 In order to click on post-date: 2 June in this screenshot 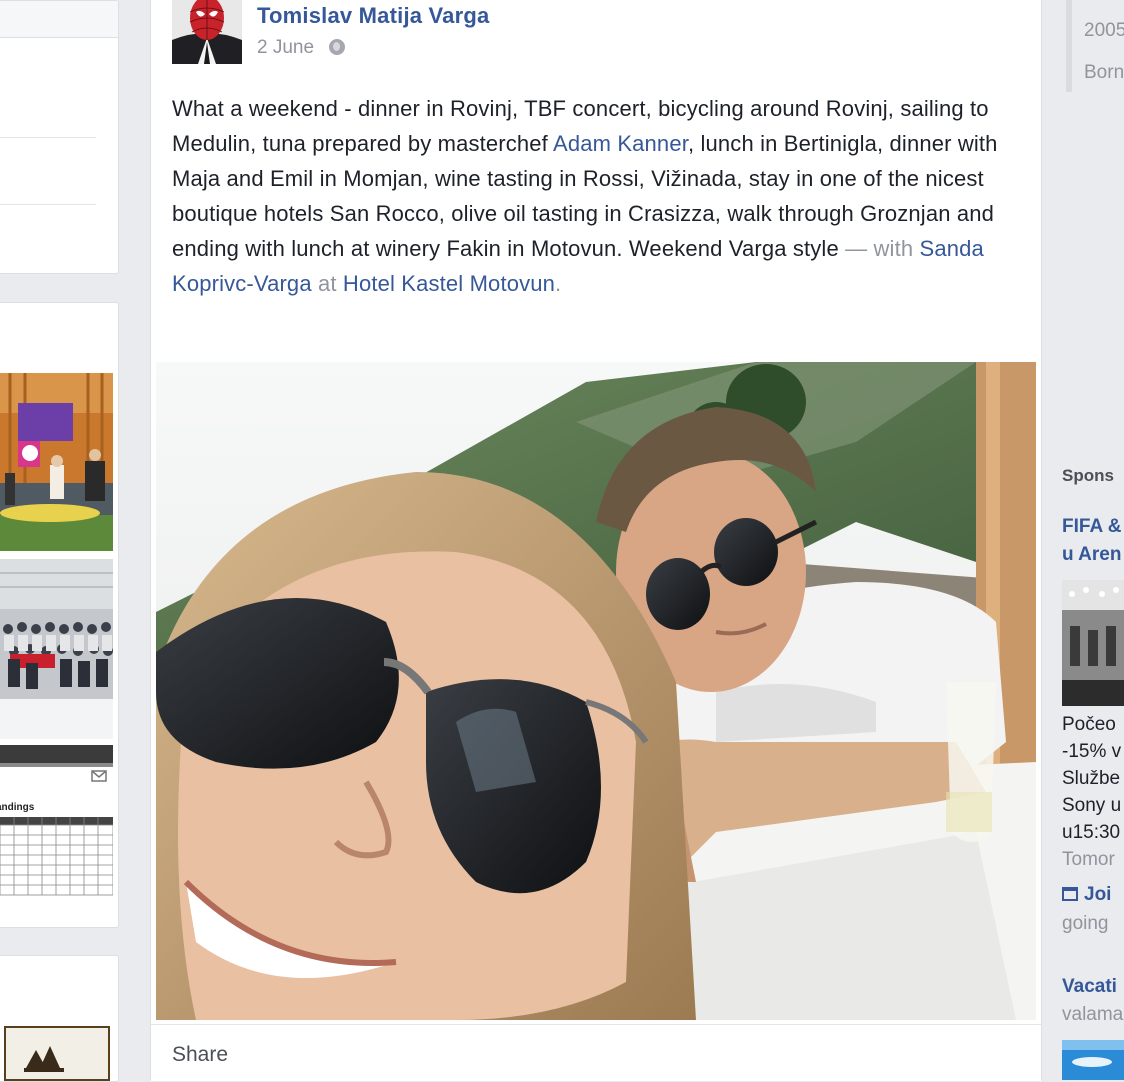, I will do `click(285, 47)`.